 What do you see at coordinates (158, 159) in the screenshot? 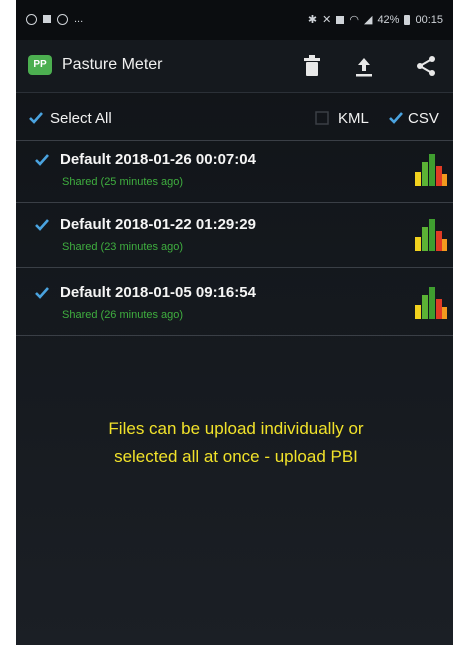
I see `file-title: Default 2018-01-26 00:07:04` at bounding box center [158, 159].